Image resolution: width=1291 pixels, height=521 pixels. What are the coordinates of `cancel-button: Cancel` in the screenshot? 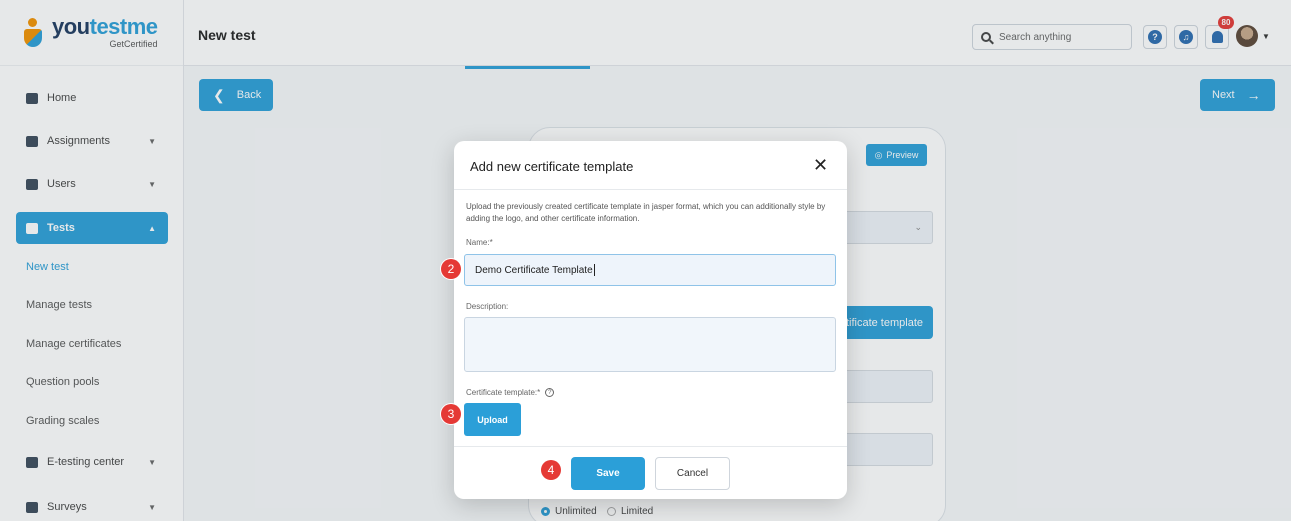 It's located at (692, 473).